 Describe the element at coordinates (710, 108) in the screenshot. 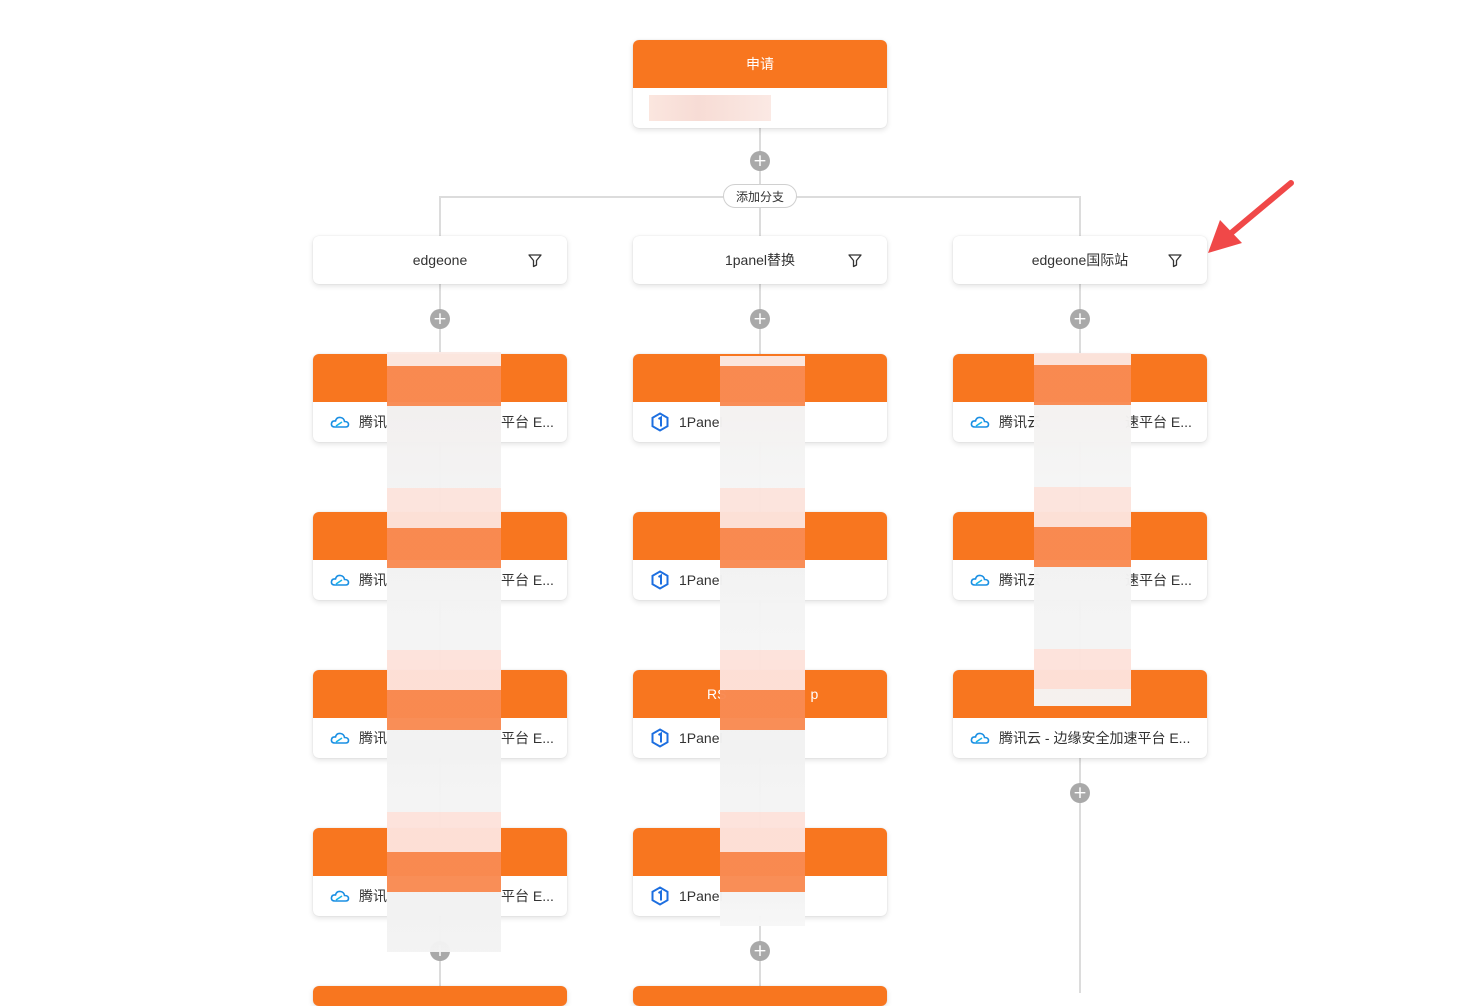

I see `redacted-content` at that location.